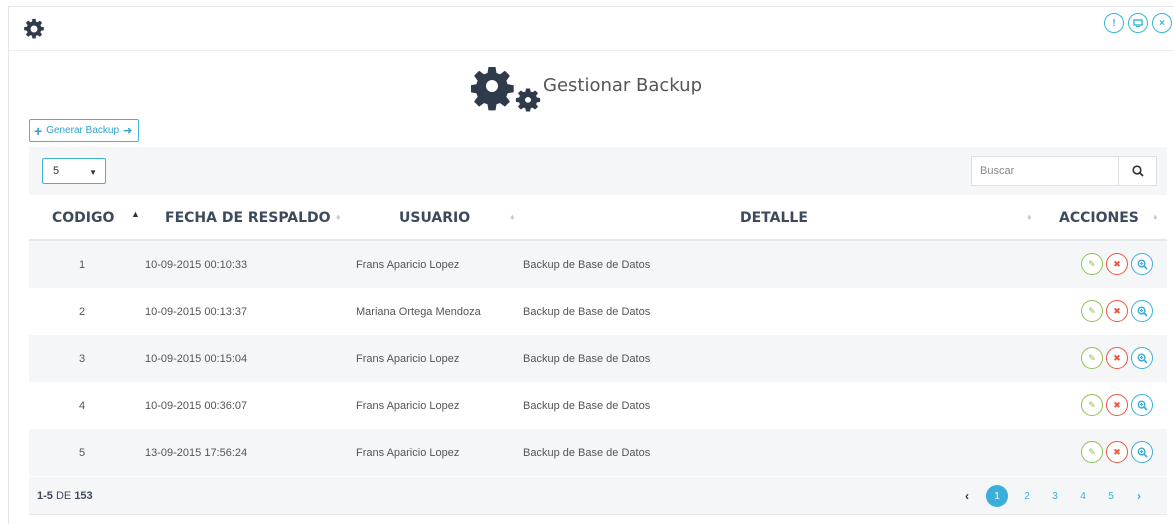  What do you see at coordinates (1111, 496) in the screenshot?
I see `page-button: 5` at bounding box center [1111, 496].